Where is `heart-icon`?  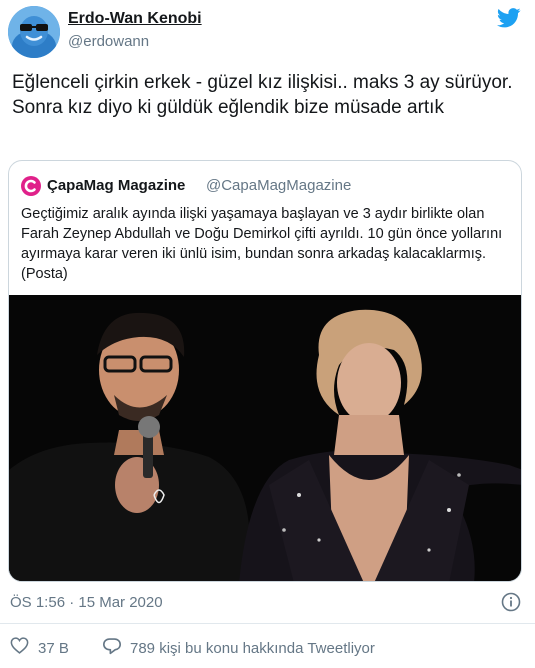
heart-icon is located at coordinates (19, 648).